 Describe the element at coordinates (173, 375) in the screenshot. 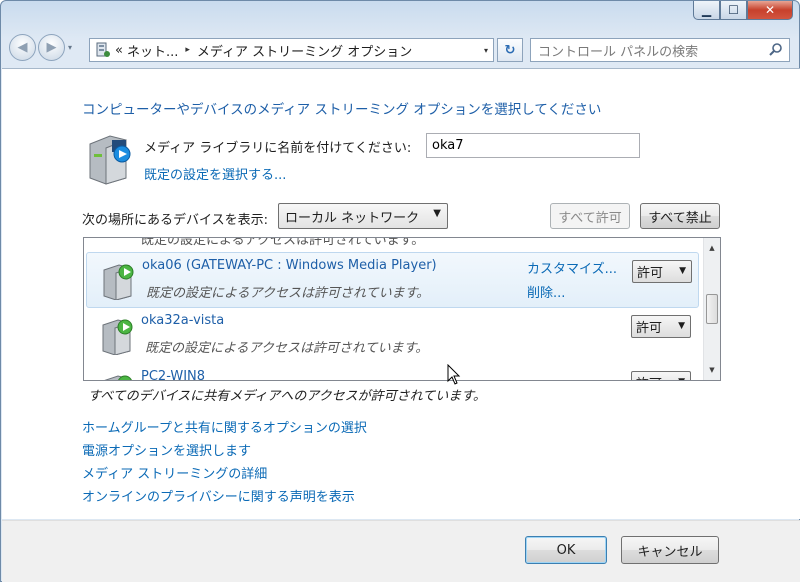

I see `device-name: PC2-WIN8` at that location.